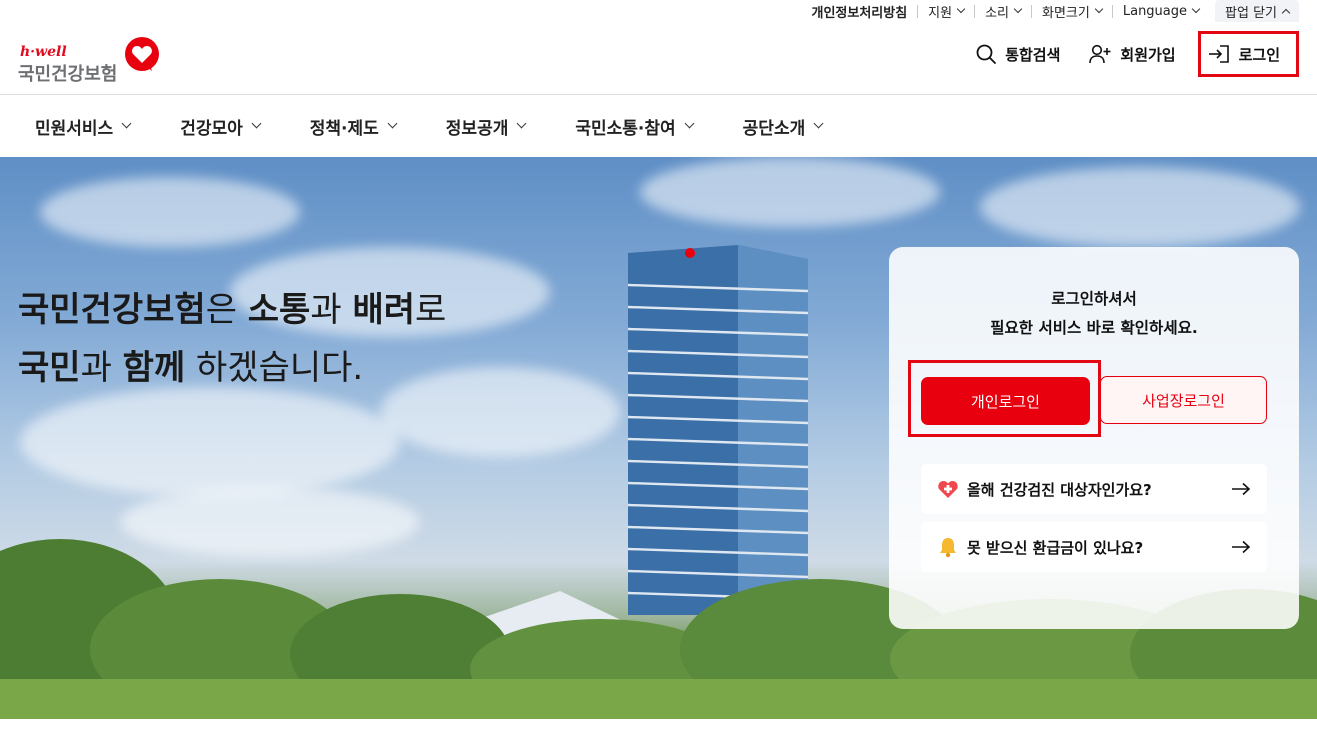 The width and height of the screenshot is (1317, 749). Describe the element at coordinates (1218, 54) in the screenshot. I see `login-icon` at that location.